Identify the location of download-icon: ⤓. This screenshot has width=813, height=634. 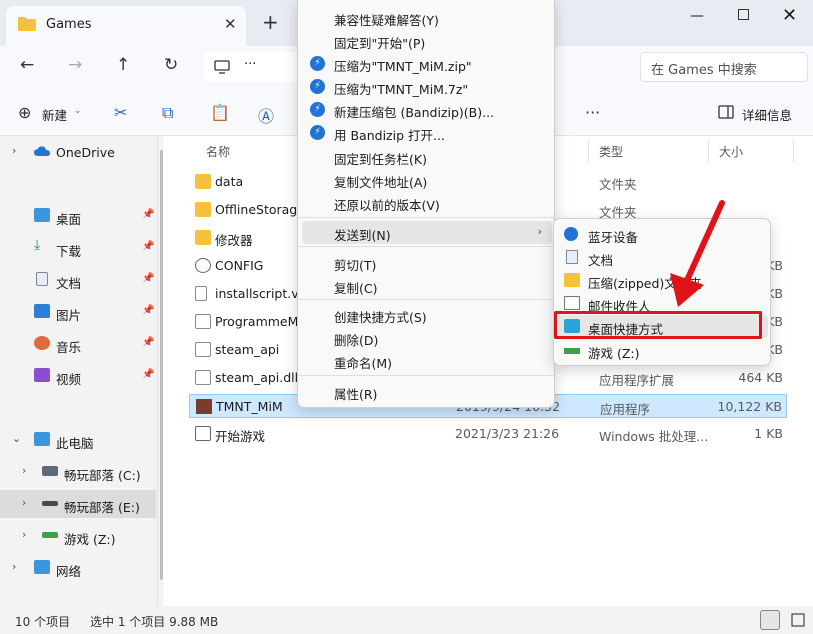
(37, 245).